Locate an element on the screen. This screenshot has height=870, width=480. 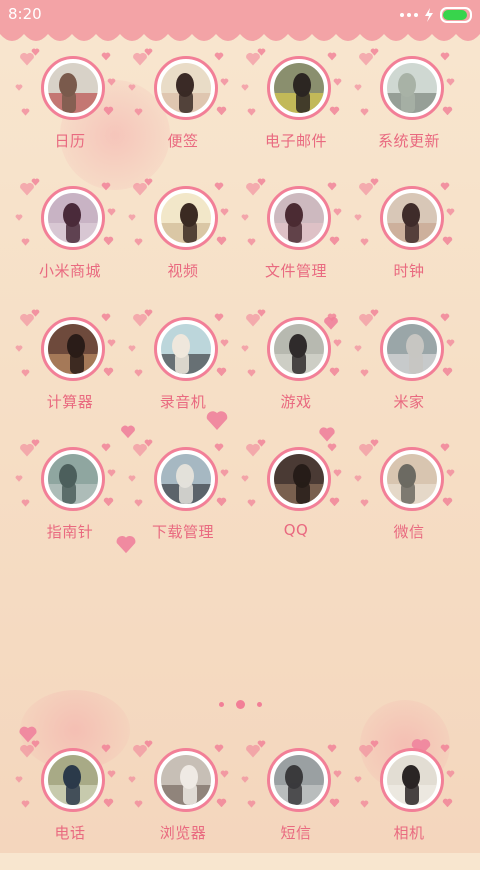
app-calendar: 日历 is located at coordinates (70, 113).